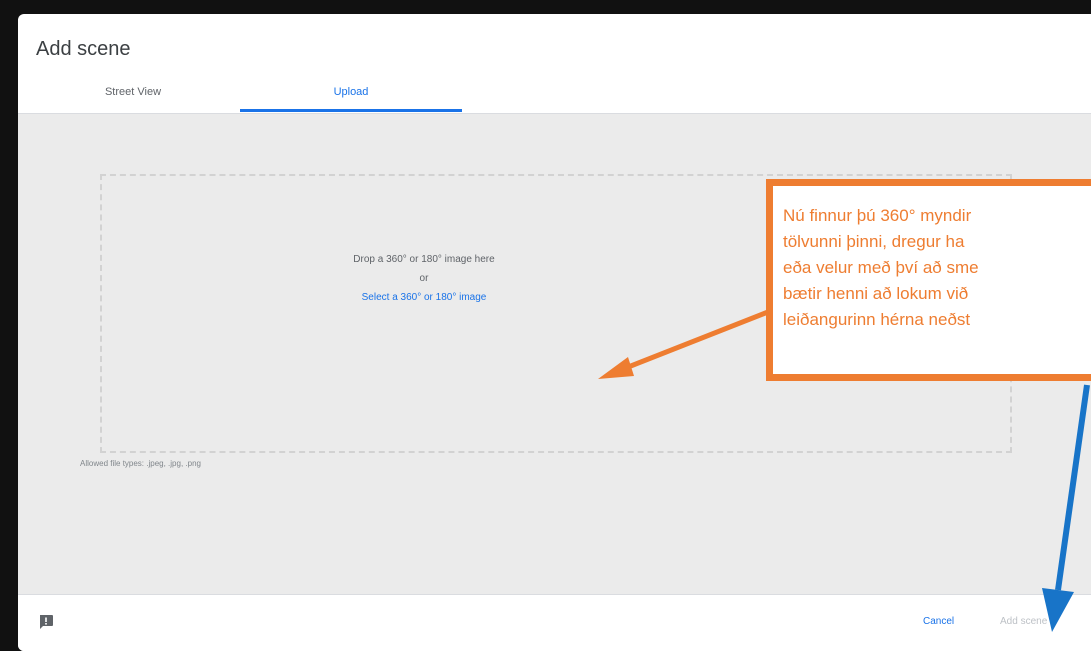  Describe the element at coordinates (83, 49) in the screenshot. I see `dialog-title: Add scene` at that location.